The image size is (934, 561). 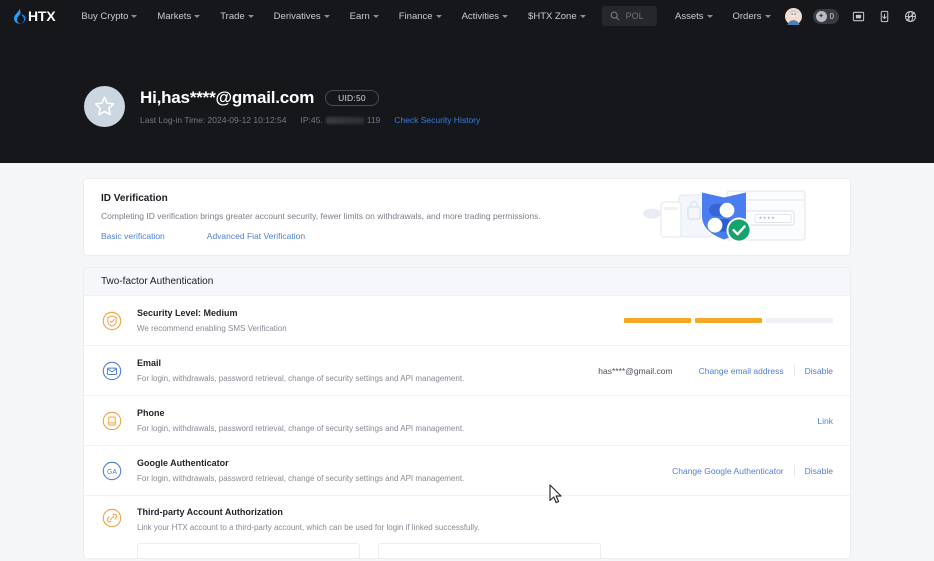 What do you see at coordinates (212, 328) in the screenshot?
I see `security-level-description: We recommend enabling SMS Verification` at bounding box center [212, 328].